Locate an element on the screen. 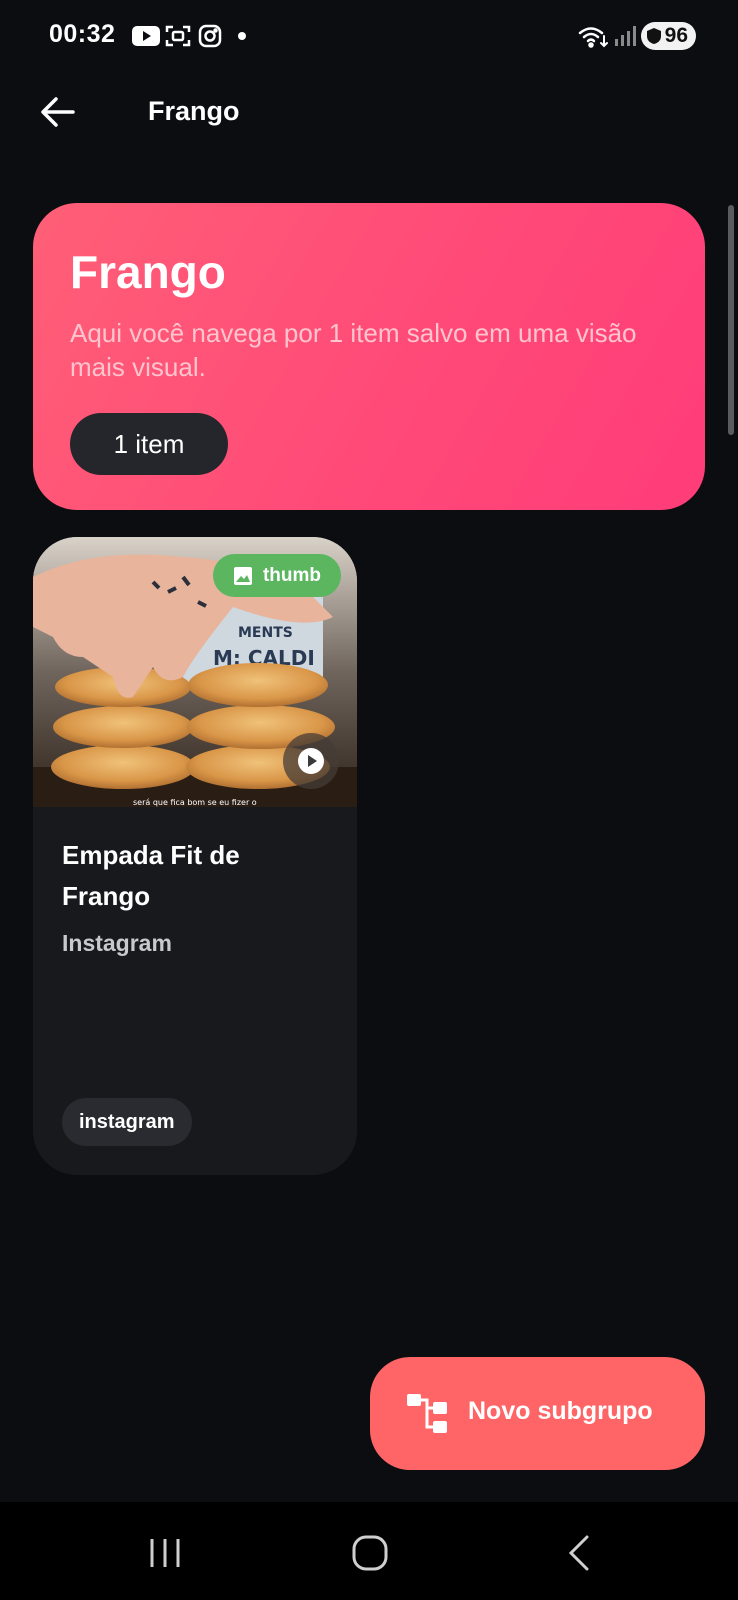 The height and width of the screenshot is (1600, 738). recents-button is located at coordinates (165, 1553).